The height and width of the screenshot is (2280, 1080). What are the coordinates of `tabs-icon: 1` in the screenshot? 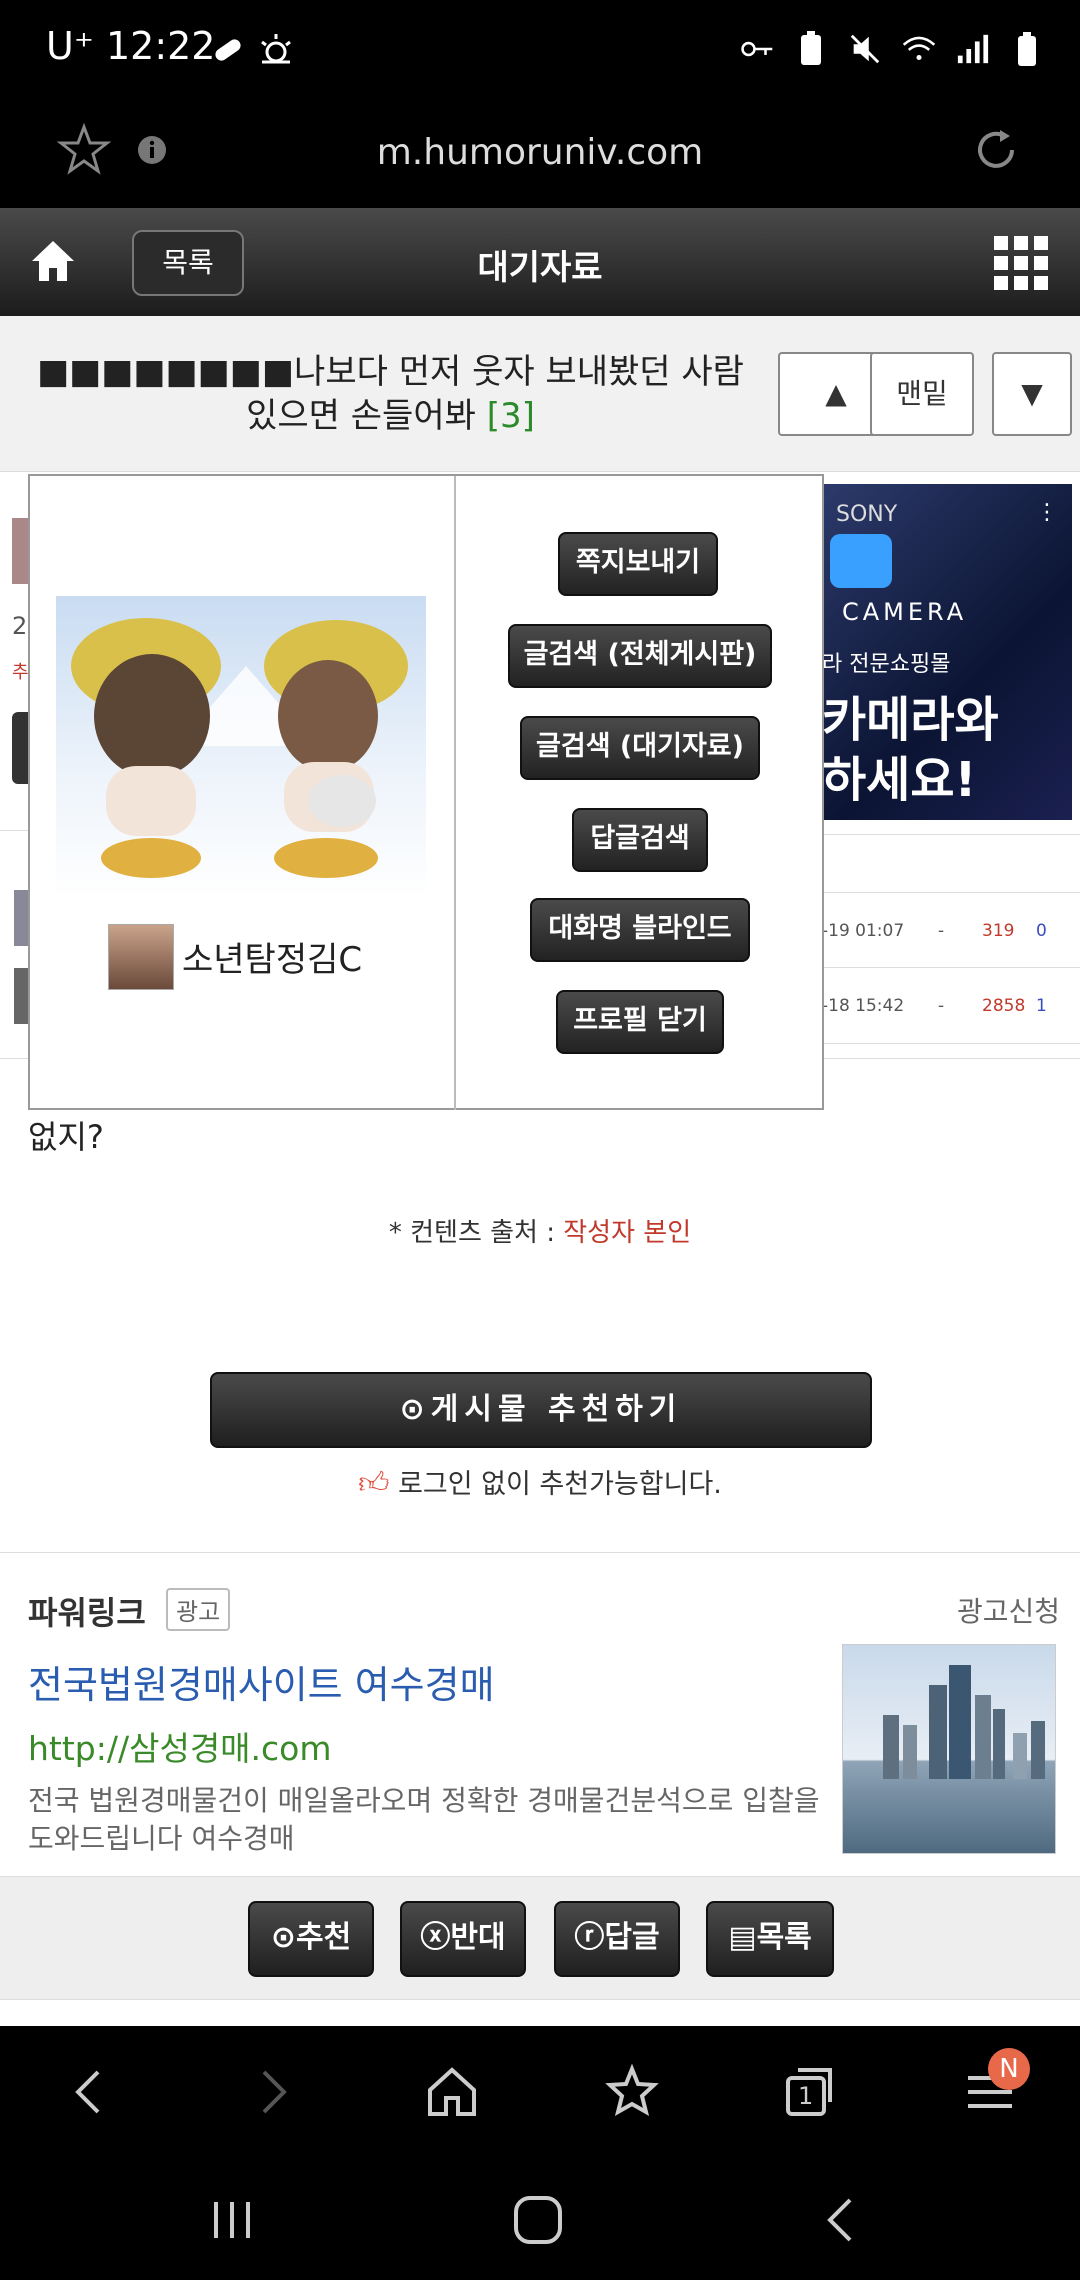 It's located at (810, 2092).